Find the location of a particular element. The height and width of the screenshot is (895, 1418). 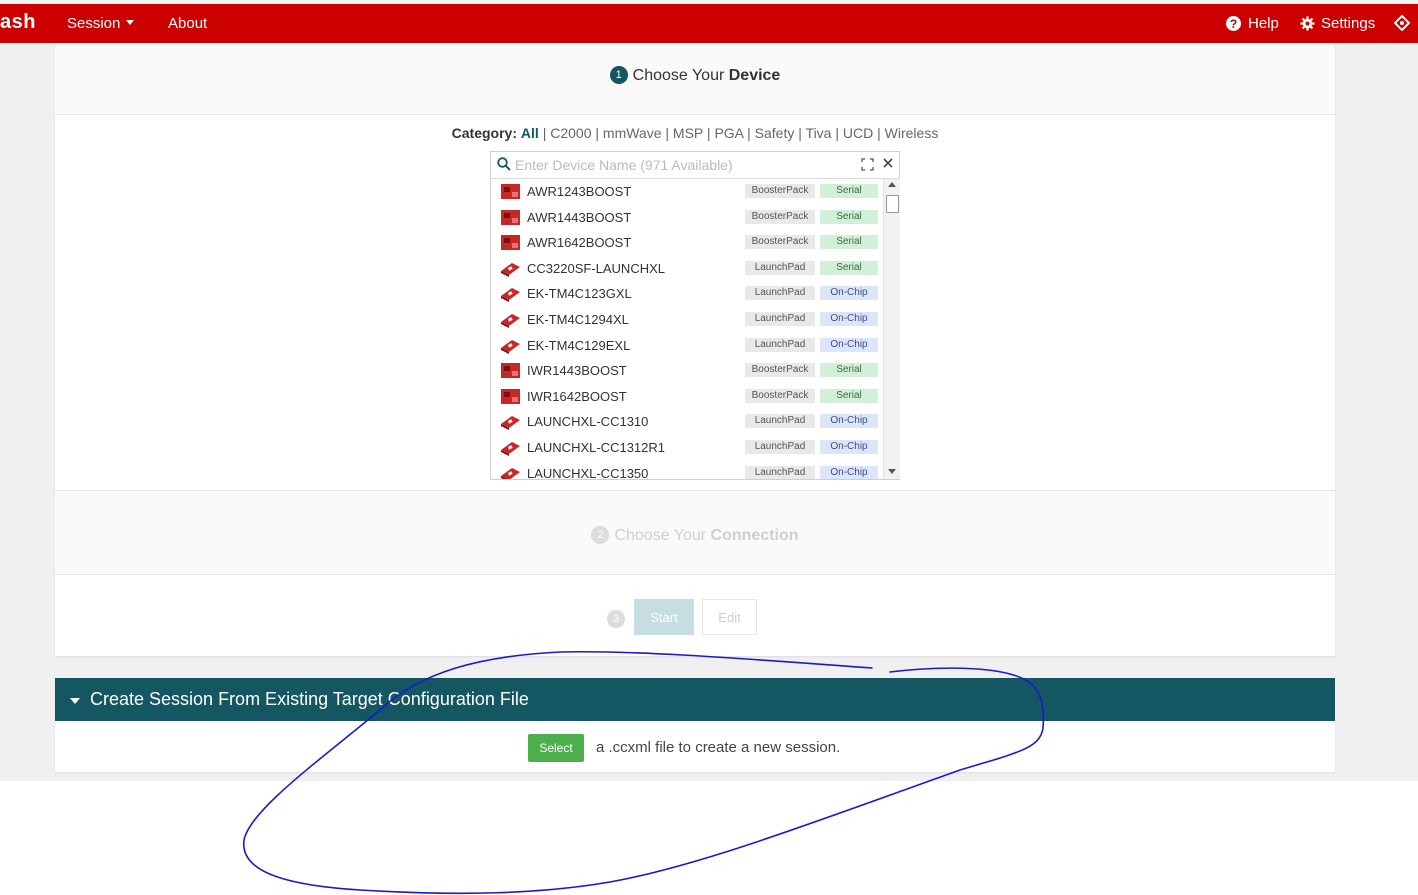

step2-title: 2 Choose Your Connection is located at coordinates (695, 535).